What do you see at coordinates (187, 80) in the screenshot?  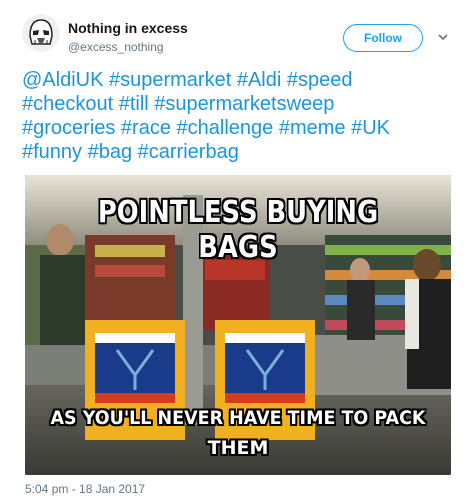 I see `tweet-line: @AldiUK #supermarket #Aldi #speed` at bounding box center [187, 80].